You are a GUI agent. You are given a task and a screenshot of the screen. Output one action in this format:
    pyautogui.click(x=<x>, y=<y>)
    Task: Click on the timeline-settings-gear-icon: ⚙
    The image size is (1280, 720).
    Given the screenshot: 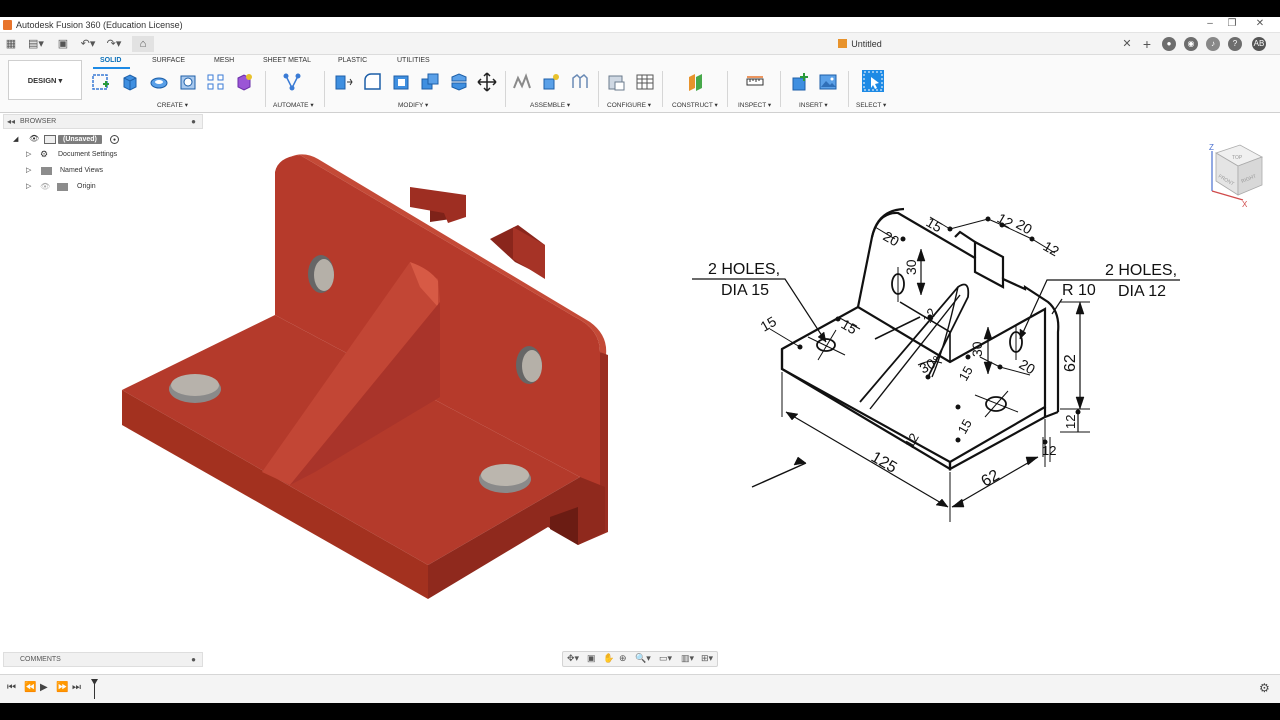 What is the action you would take?
    pyautogui.click(x=1264, y=688)
    